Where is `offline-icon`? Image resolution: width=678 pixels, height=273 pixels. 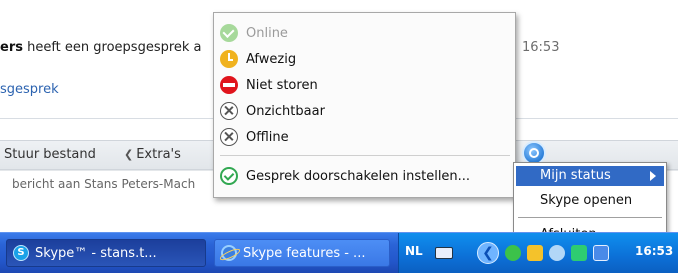 offline-icon is located at coordinates (229, 137).